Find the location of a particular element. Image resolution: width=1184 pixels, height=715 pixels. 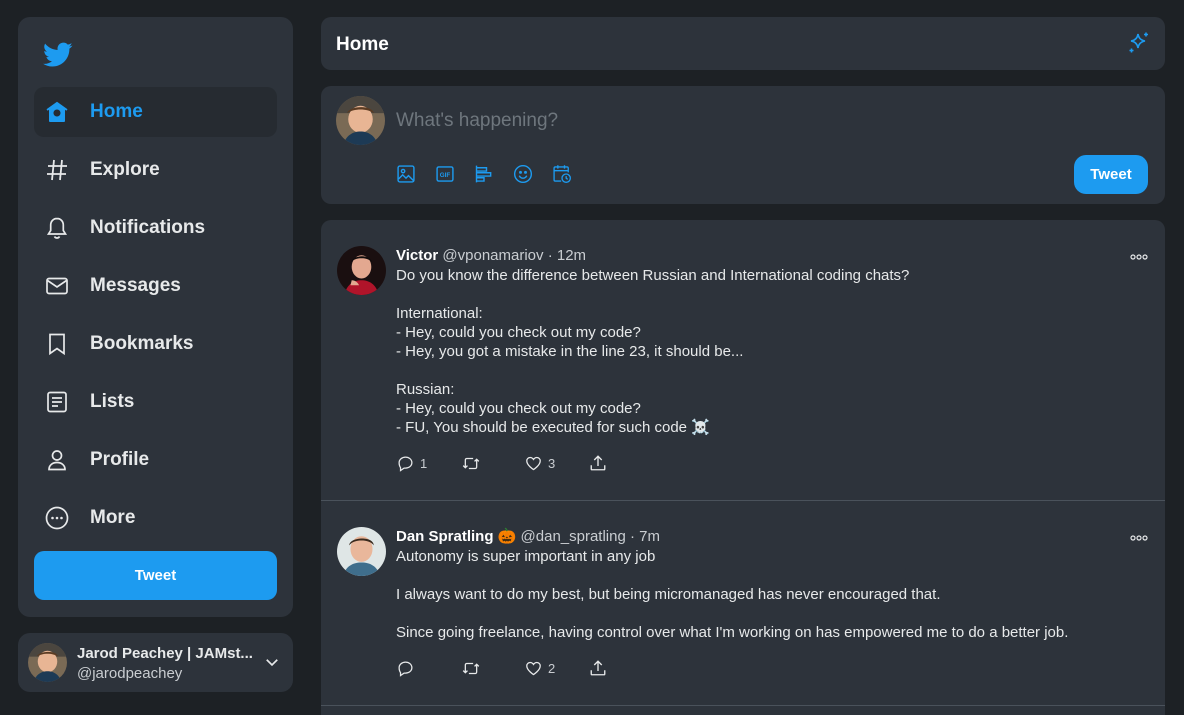

author-handle: @vponamariov is located at coordinates (492, 255).